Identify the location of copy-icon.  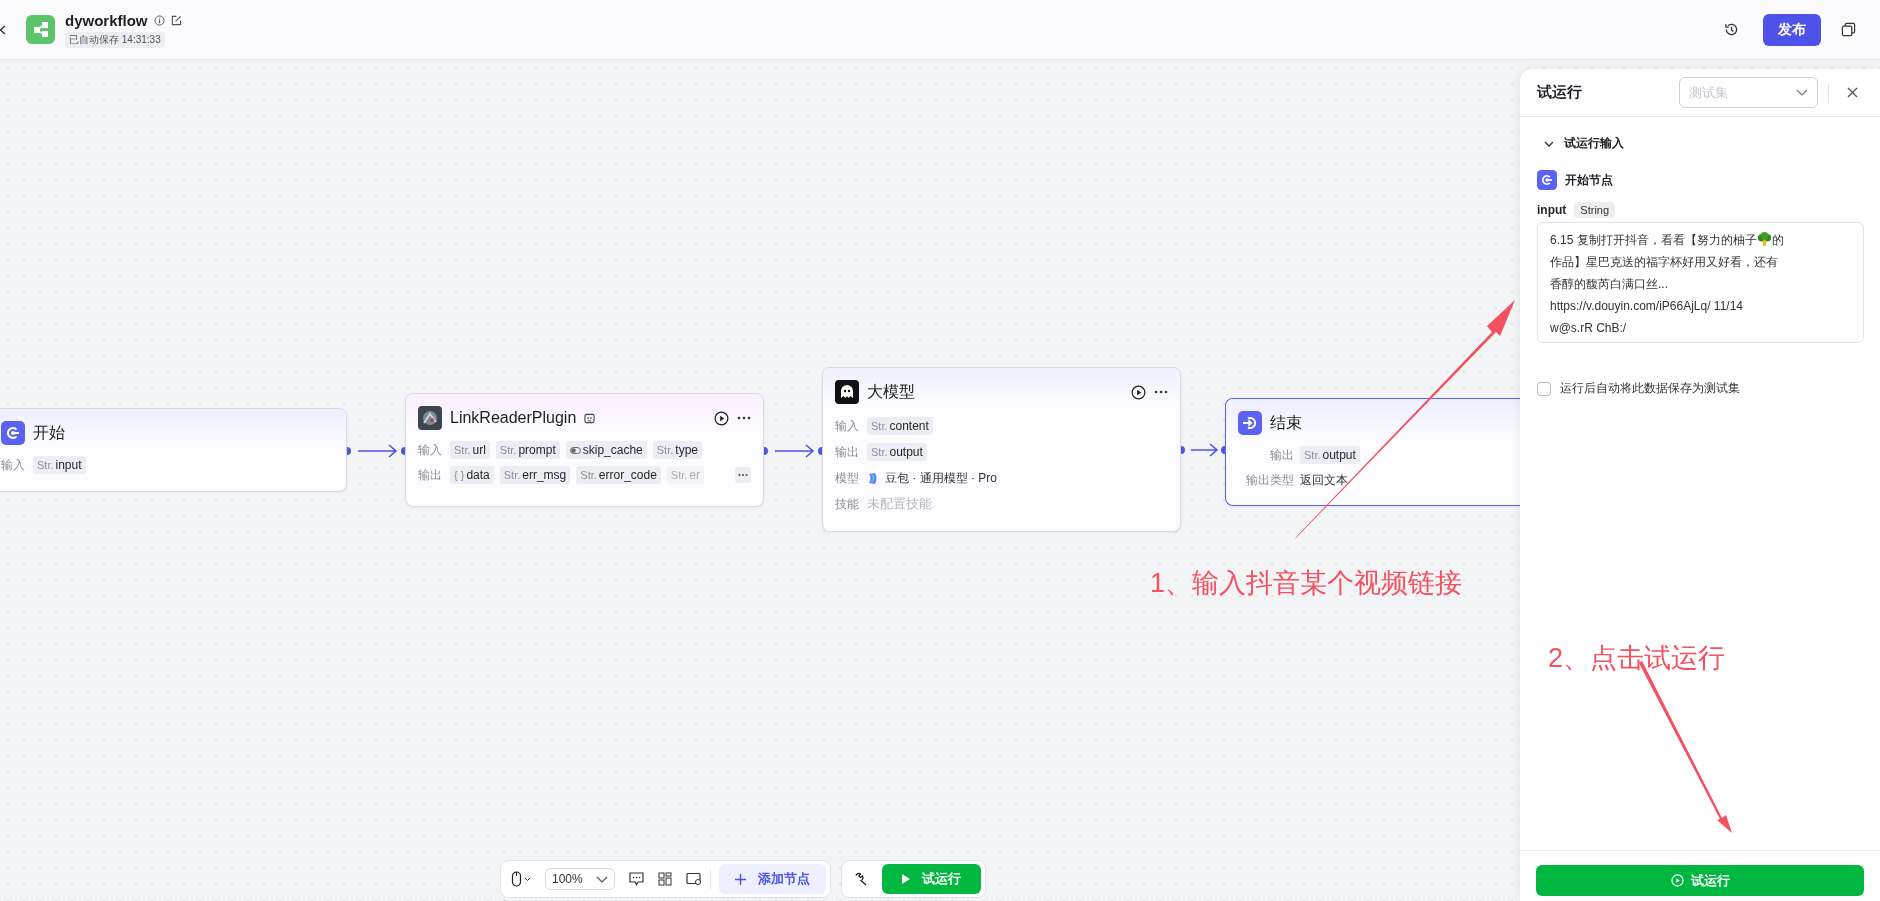
(1848, 29).